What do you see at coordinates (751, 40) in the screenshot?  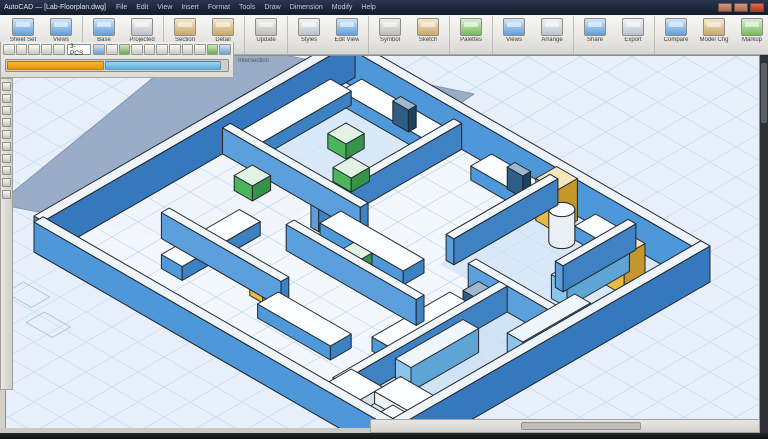 I see `ribbon-button-label: Markup` at bounding box center [751, 40].